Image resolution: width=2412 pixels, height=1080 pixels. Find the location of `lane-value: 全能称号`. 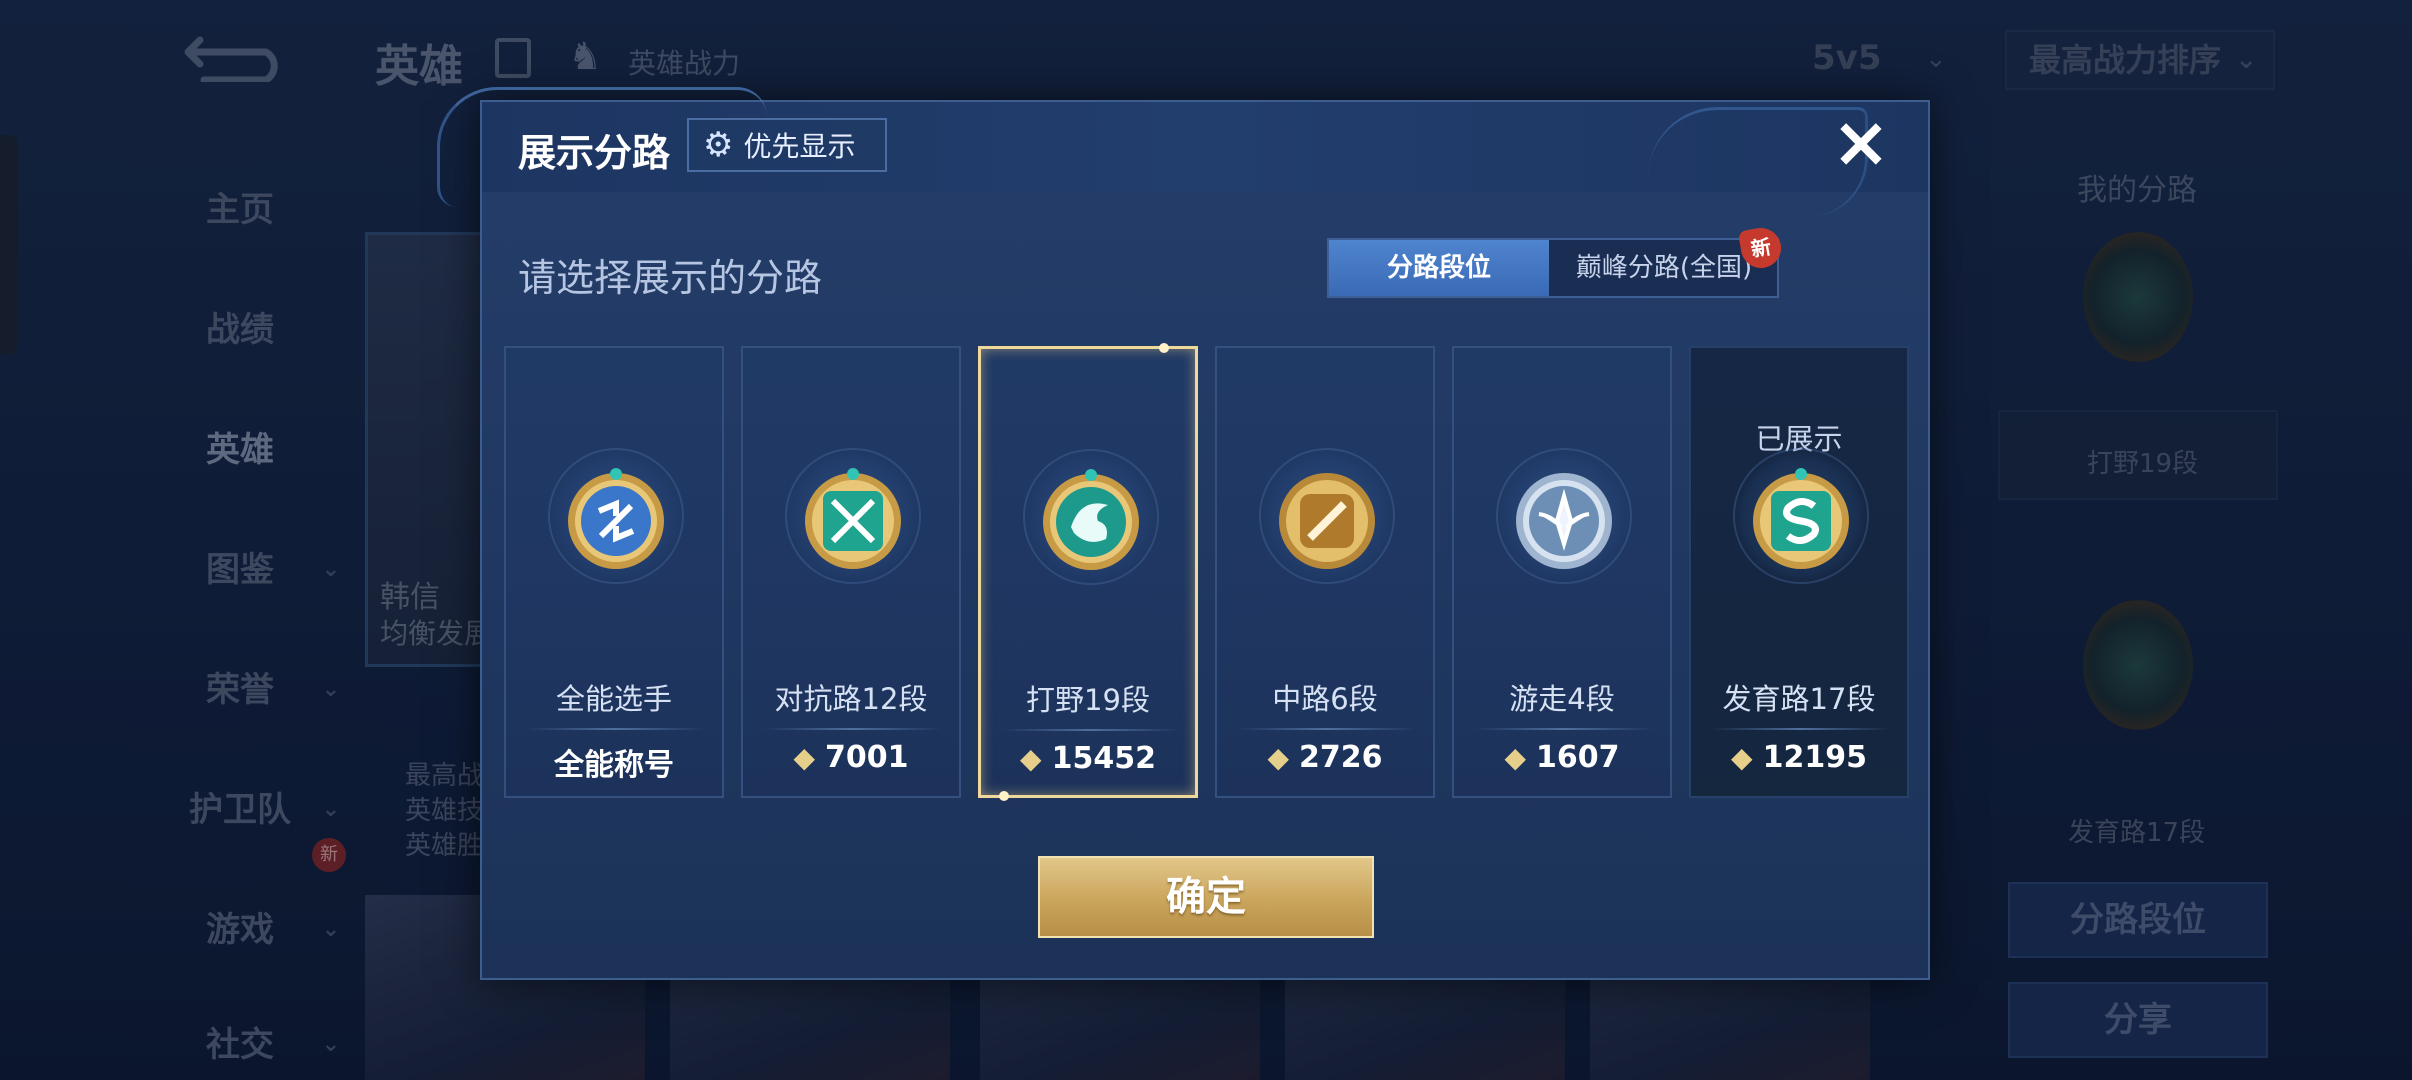

lane-value: 全能称号 is located at coordinates (614, 762).